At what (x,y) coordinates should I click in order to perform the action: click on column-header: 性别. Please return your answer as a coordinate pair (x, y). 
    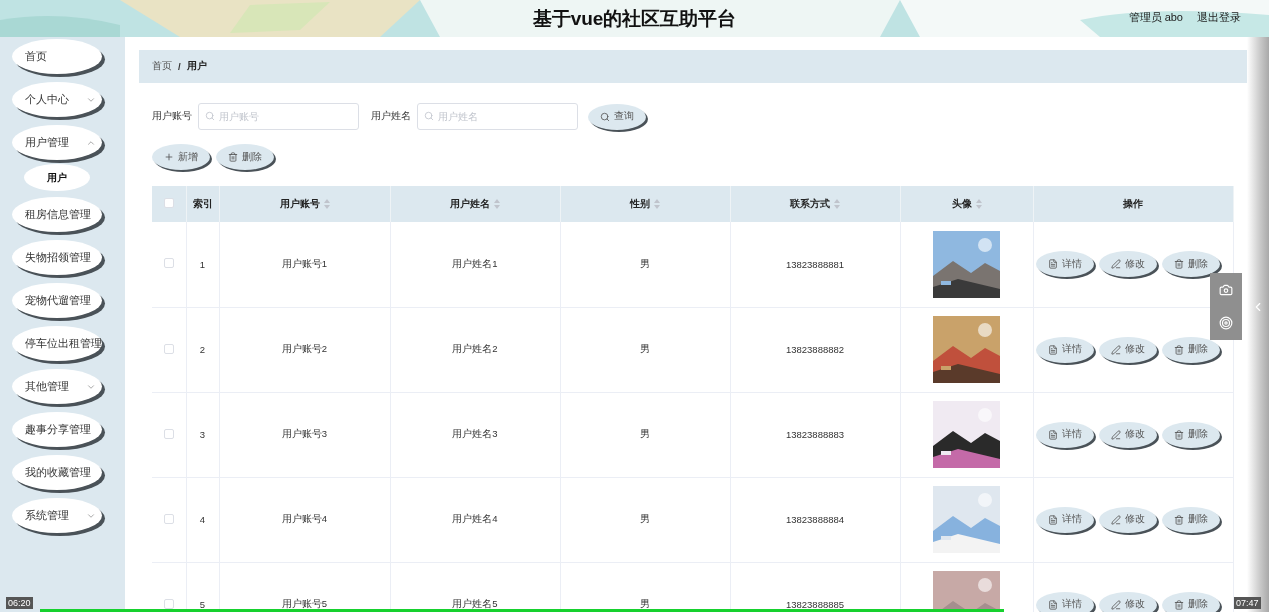
    Looking at the image, I should click on (640, 204).